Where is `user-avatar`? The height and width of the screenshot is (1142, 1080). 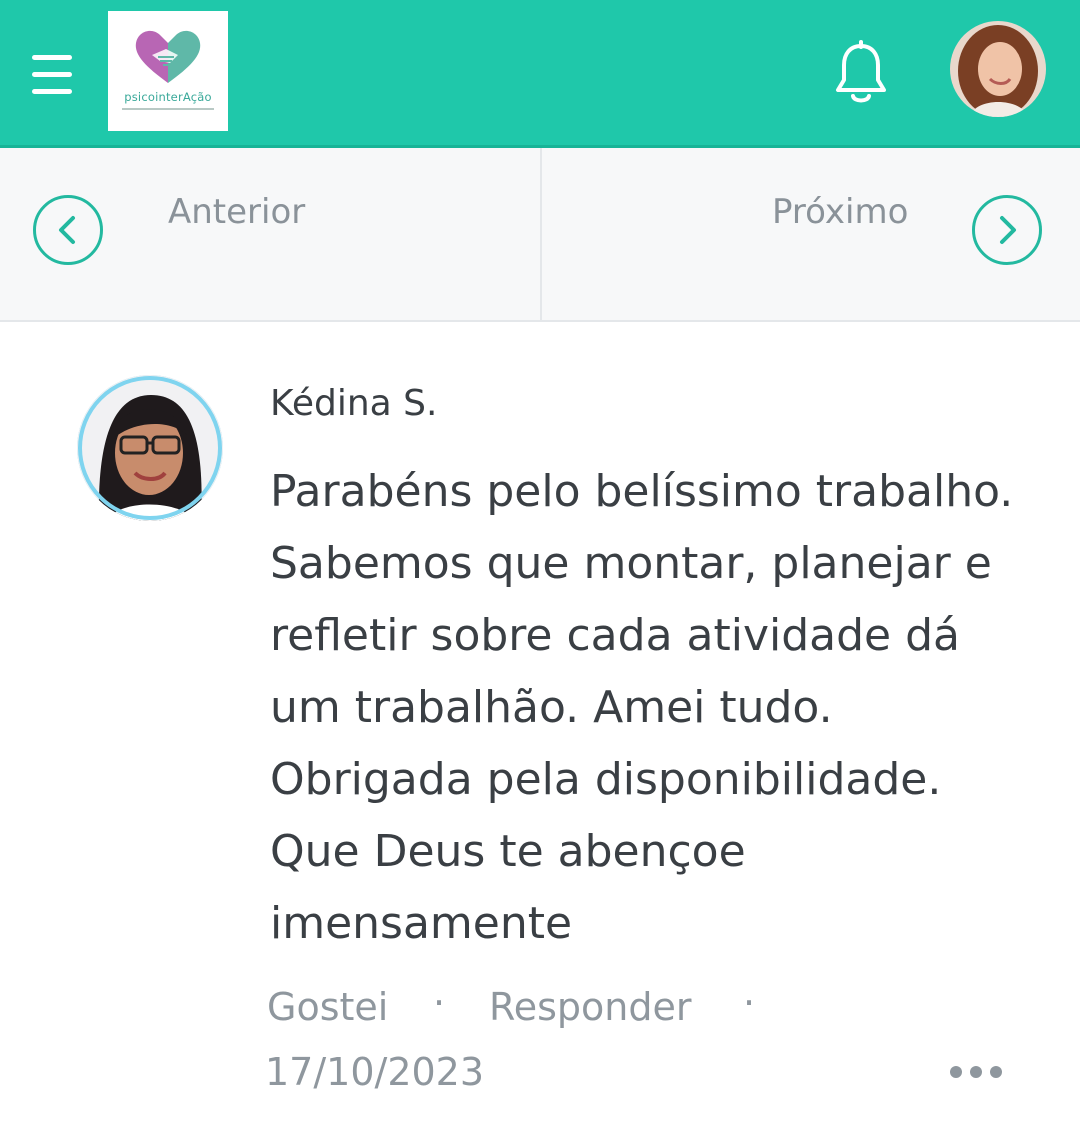 user-avatar is located at coordinates (998, 69).